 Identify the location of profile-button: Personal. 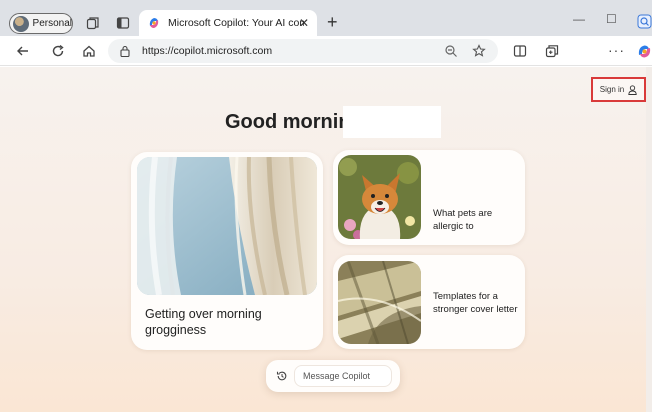
(41, 23).